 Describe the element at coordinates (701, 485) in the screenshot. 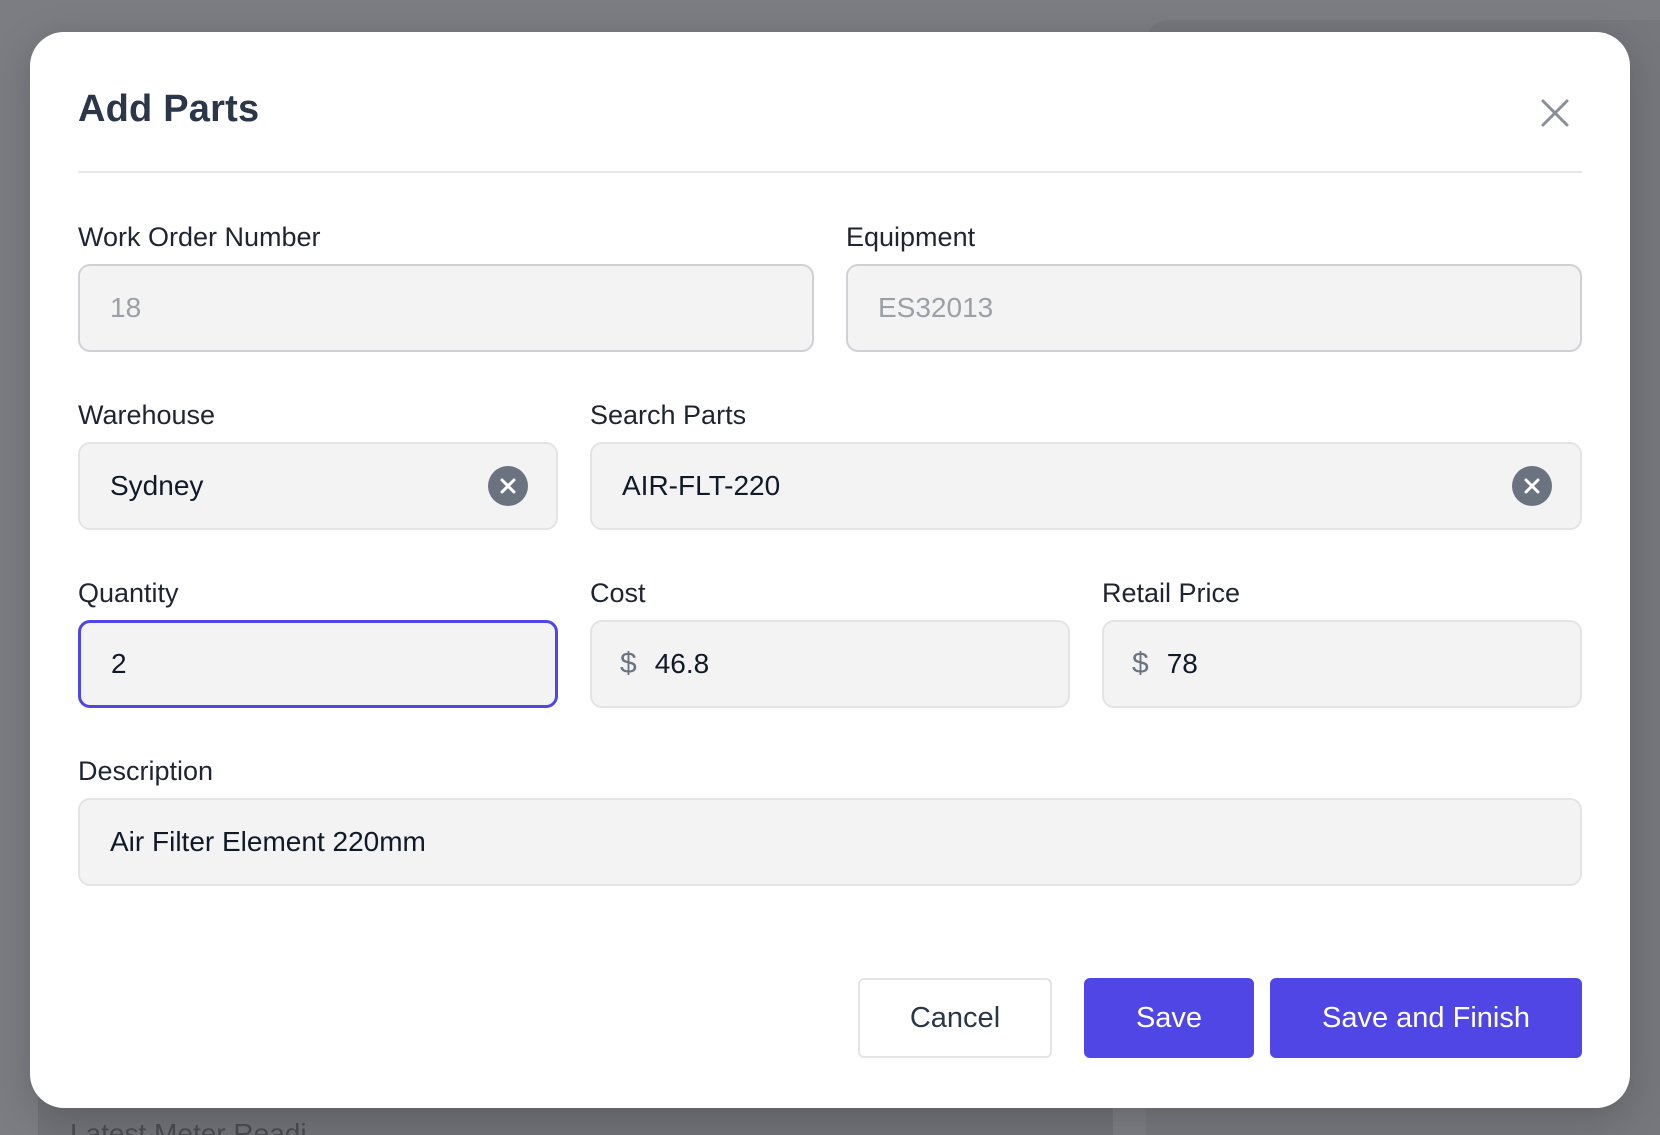

I see `search-parts-value: AIR-FLT-220` at that location.